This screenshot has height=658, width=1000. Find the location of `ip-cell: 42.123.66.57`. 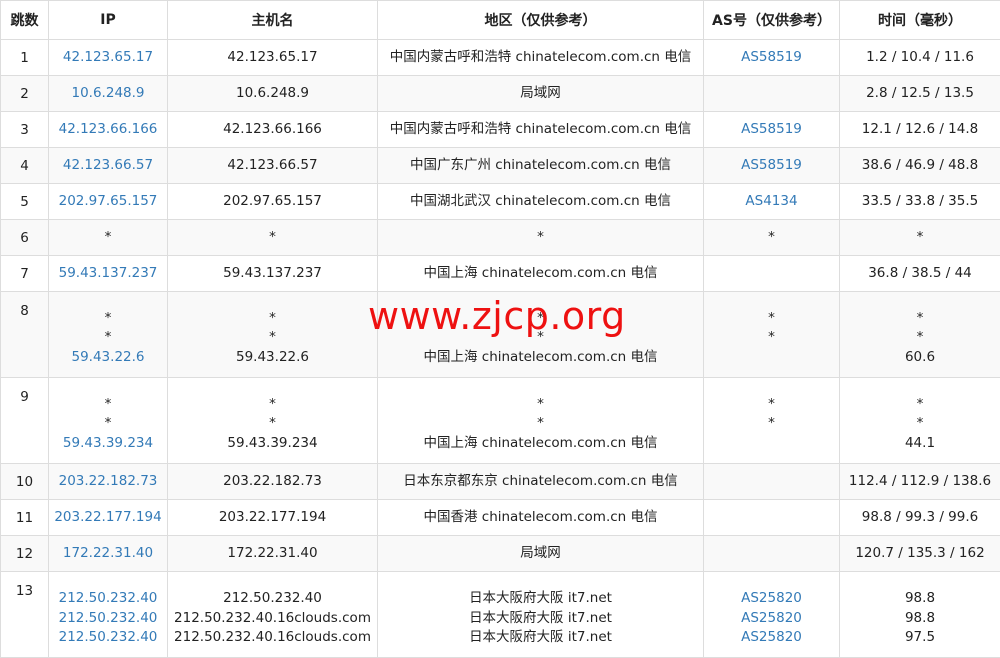

ip-cell: 42.123.66.57 is located at coordinates (108, 166).